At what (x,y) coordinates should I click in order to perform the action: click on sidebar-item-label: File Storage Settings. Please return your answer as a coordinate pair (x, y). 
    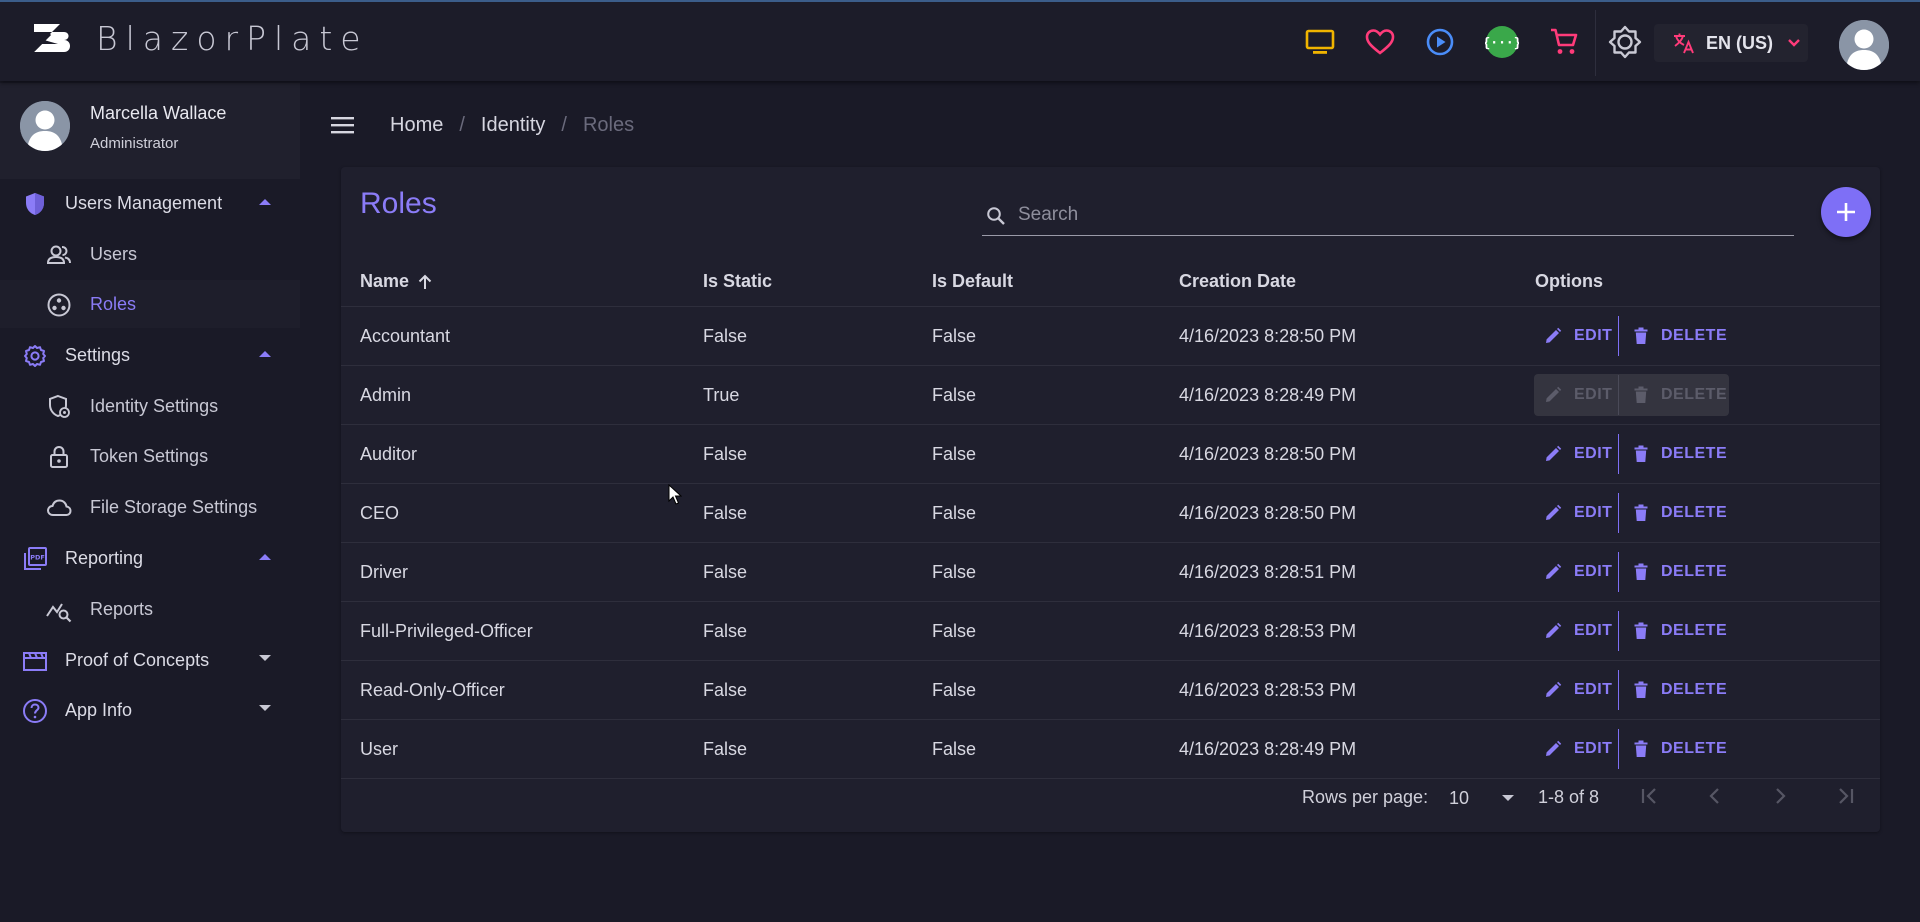
    Looking at the image, I should click on (174, 506).